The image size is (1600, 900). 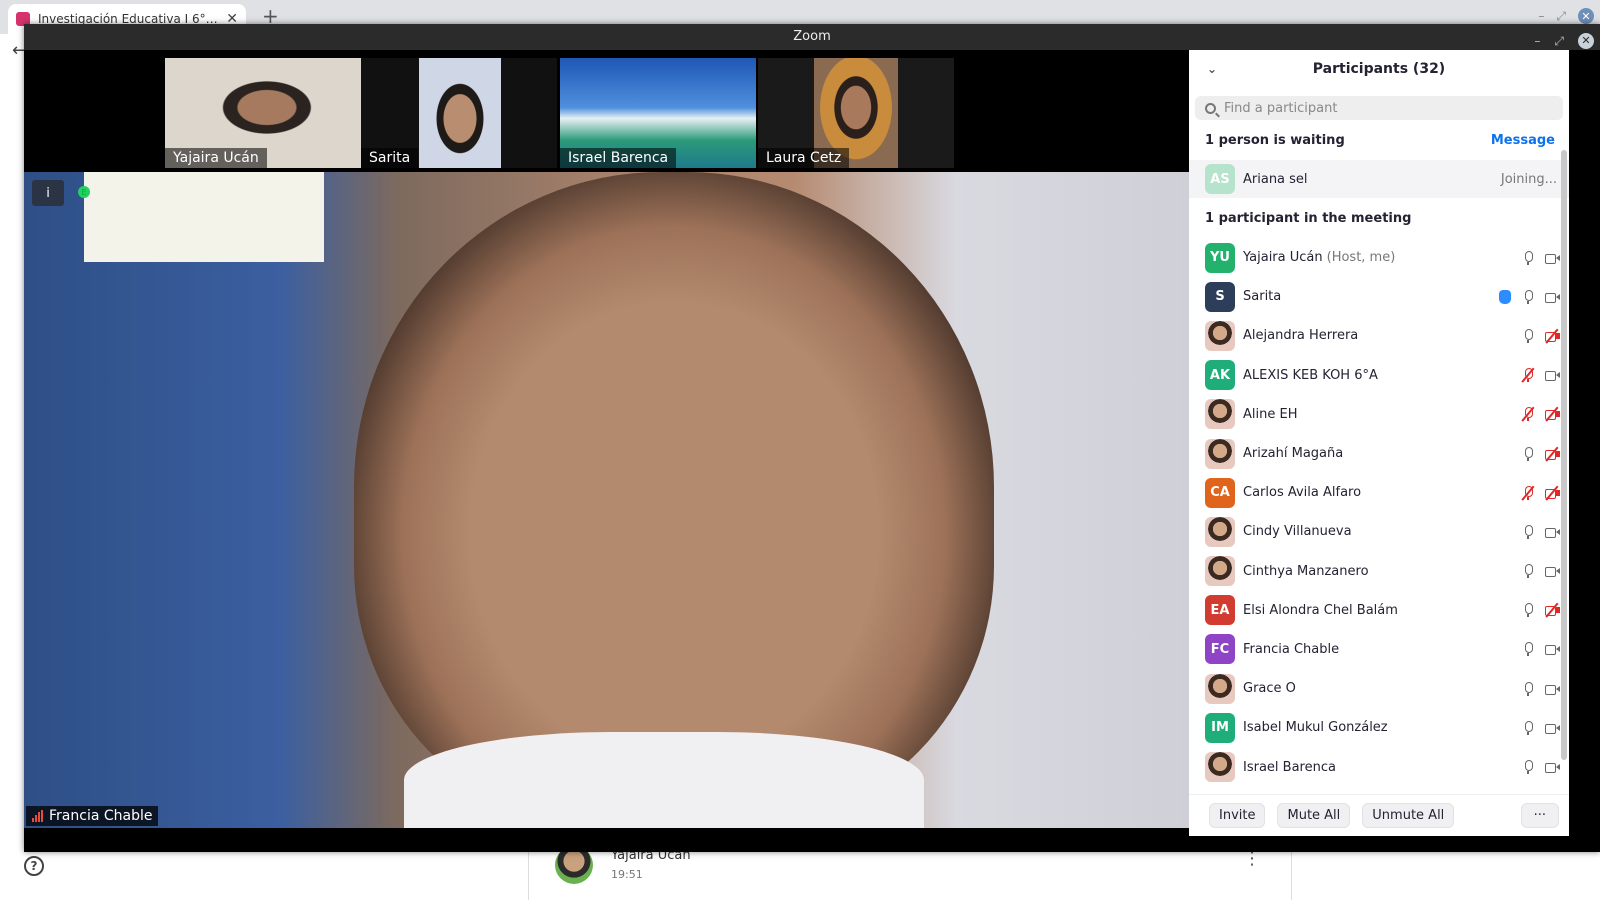 I want to click on panel-footer: Invite Mute All Unmute All ···, so click(x=1379, y=815).